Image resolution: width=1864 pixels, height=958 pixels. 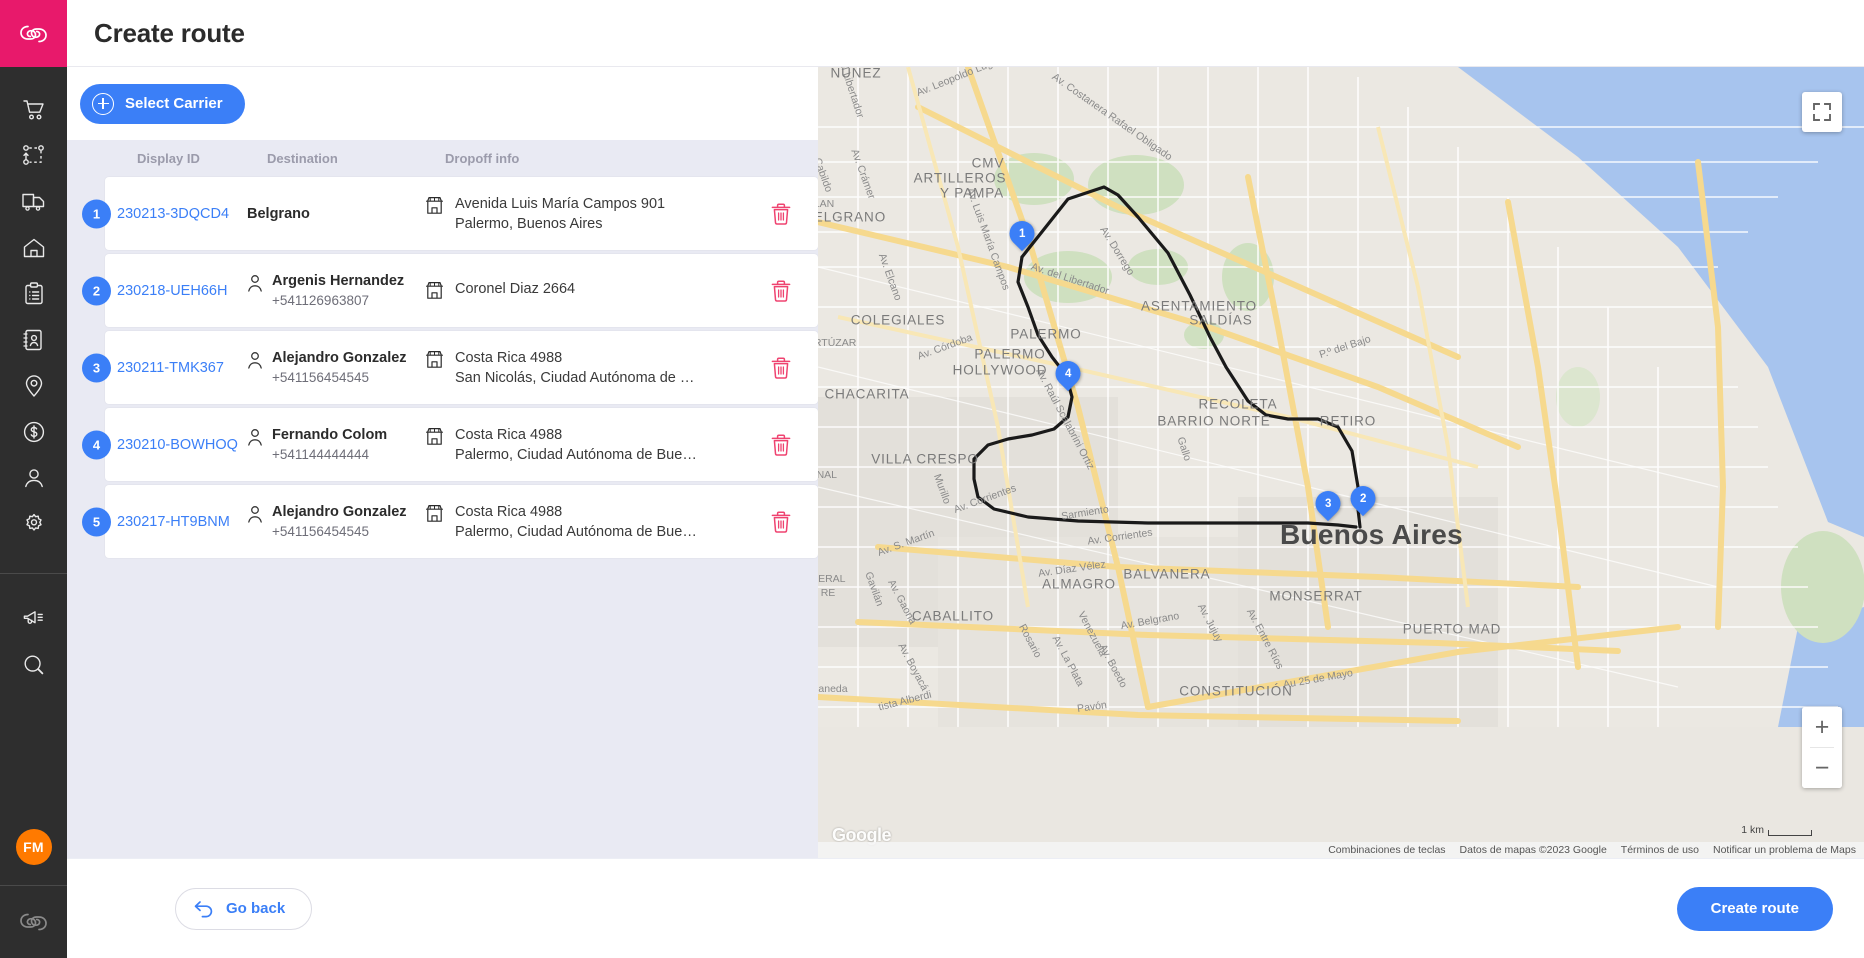 I want to click on destination-cell: Fernando Colom +541144444444, so click(x=336, y=444).